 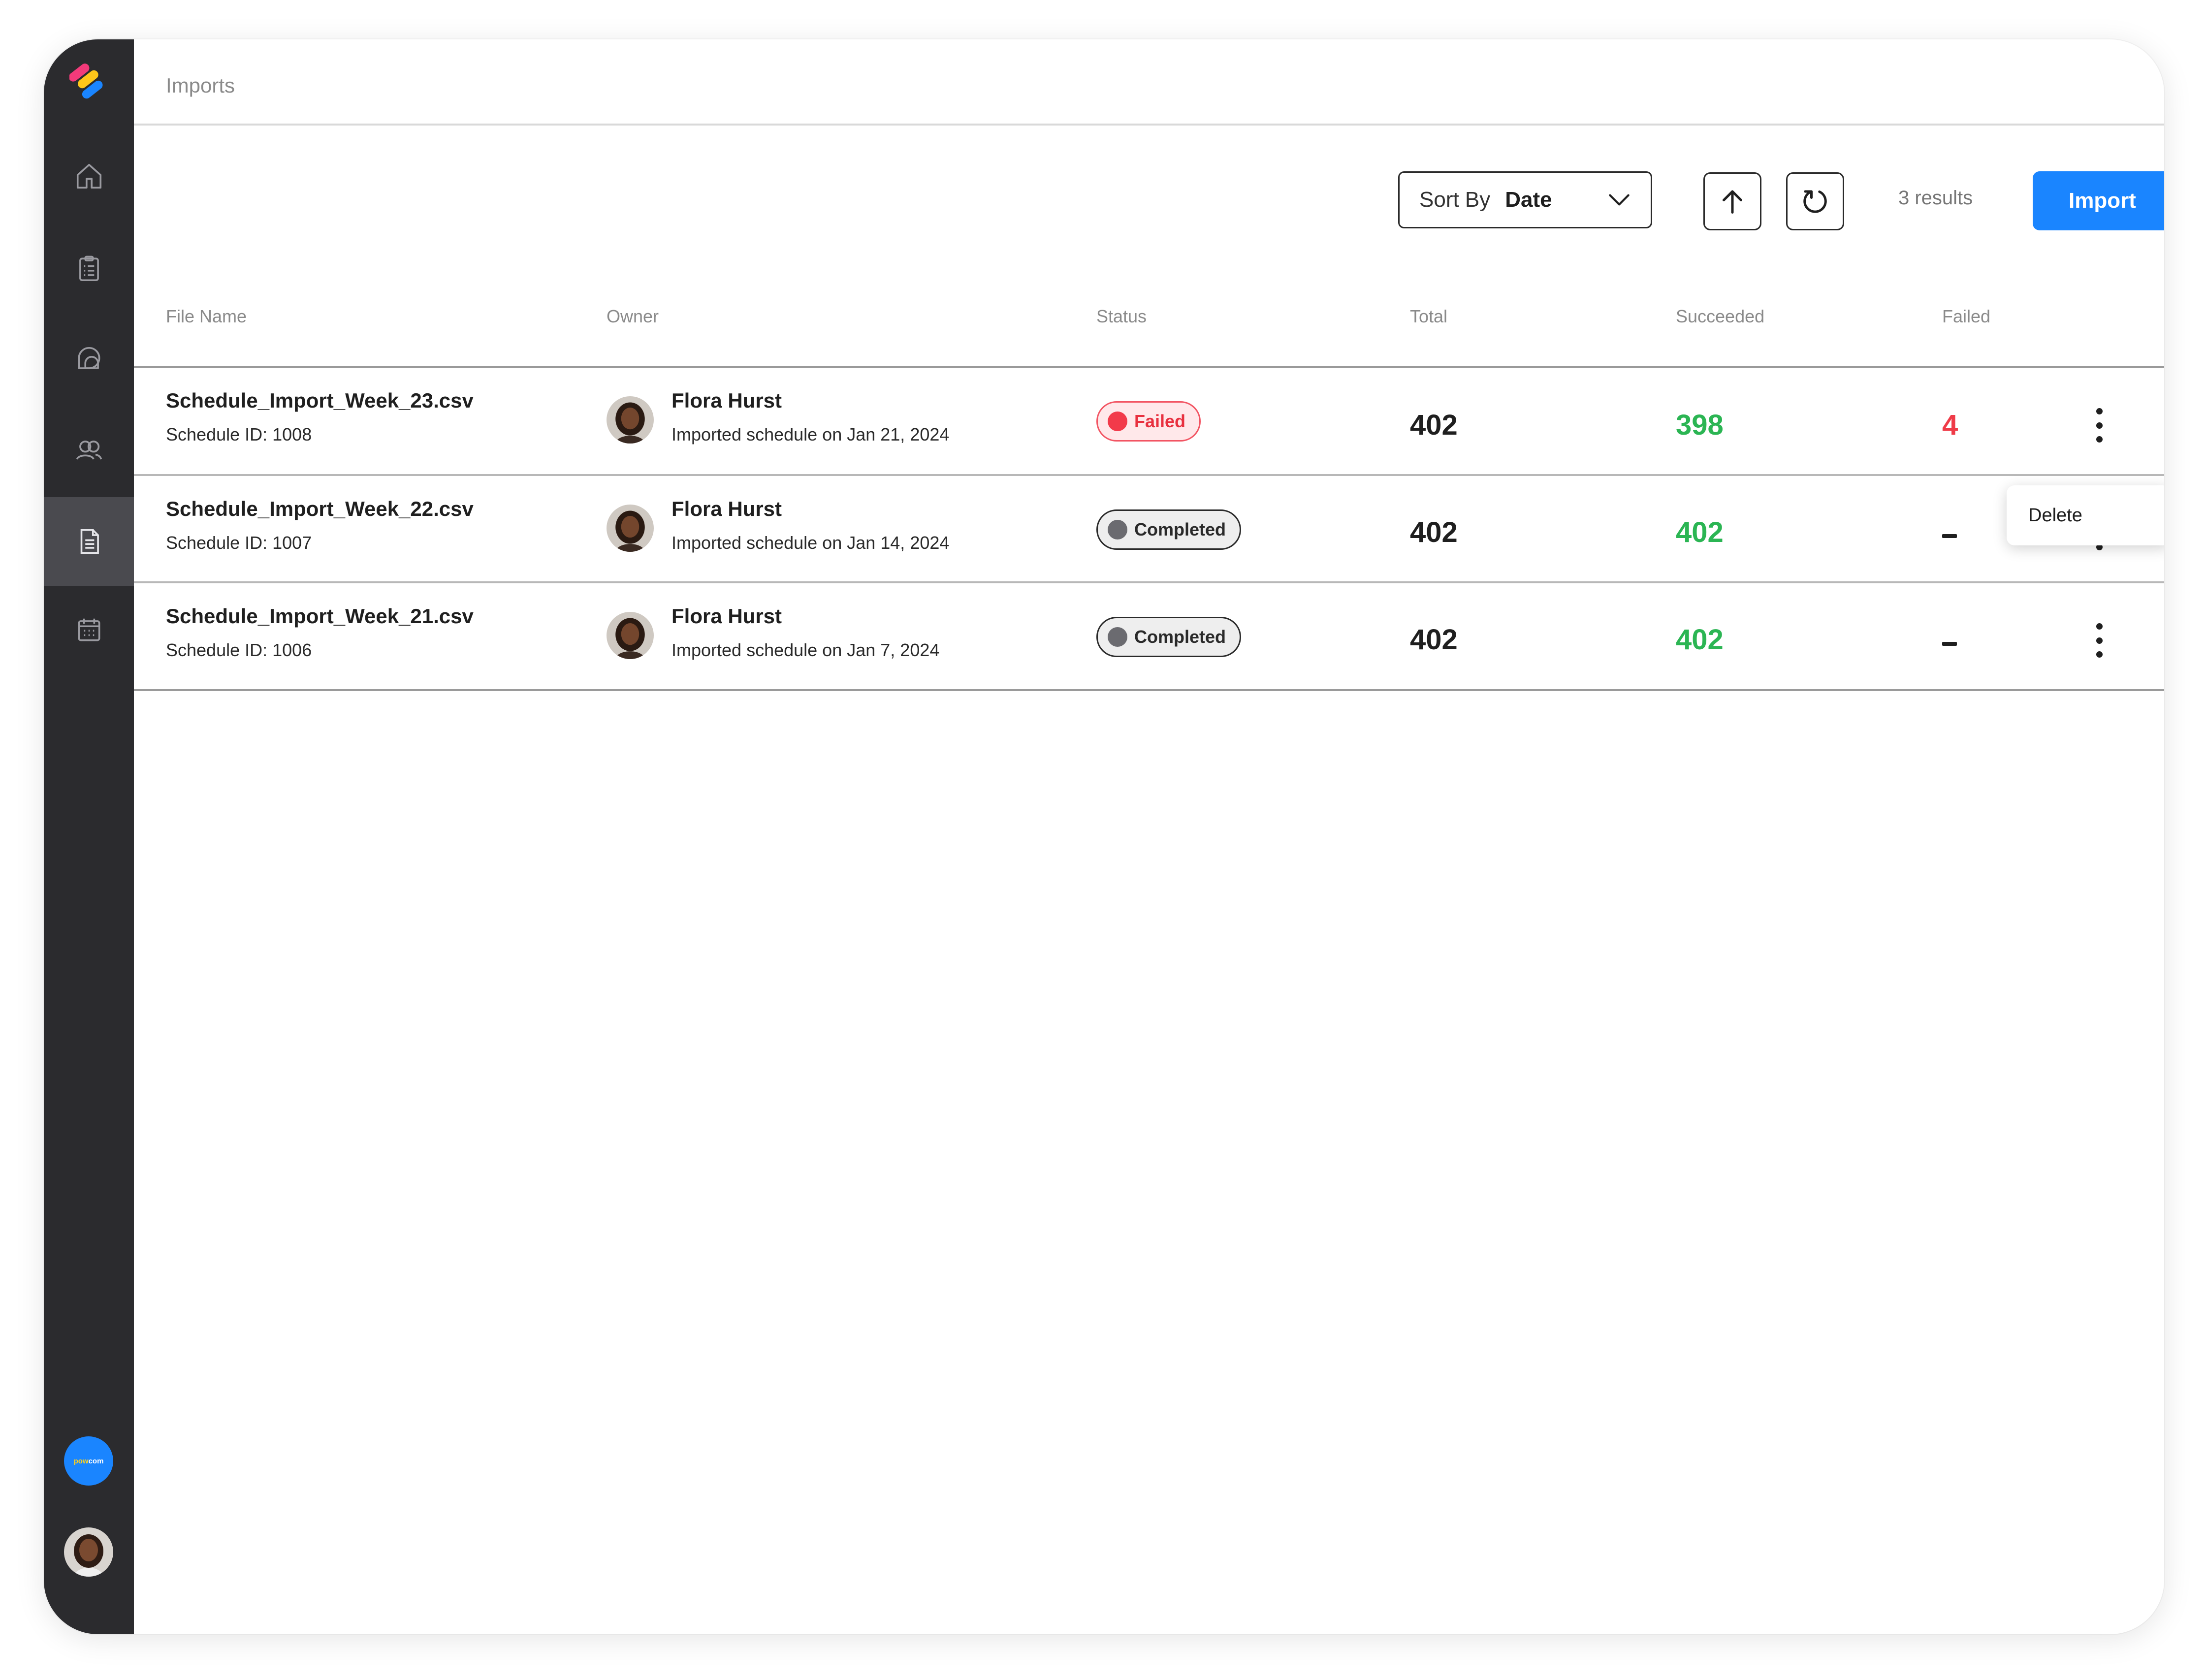 What do you see at coordinates (89, 1552) in the screenshot?
I see `user-avatar` at bounding box center [89, 1552].